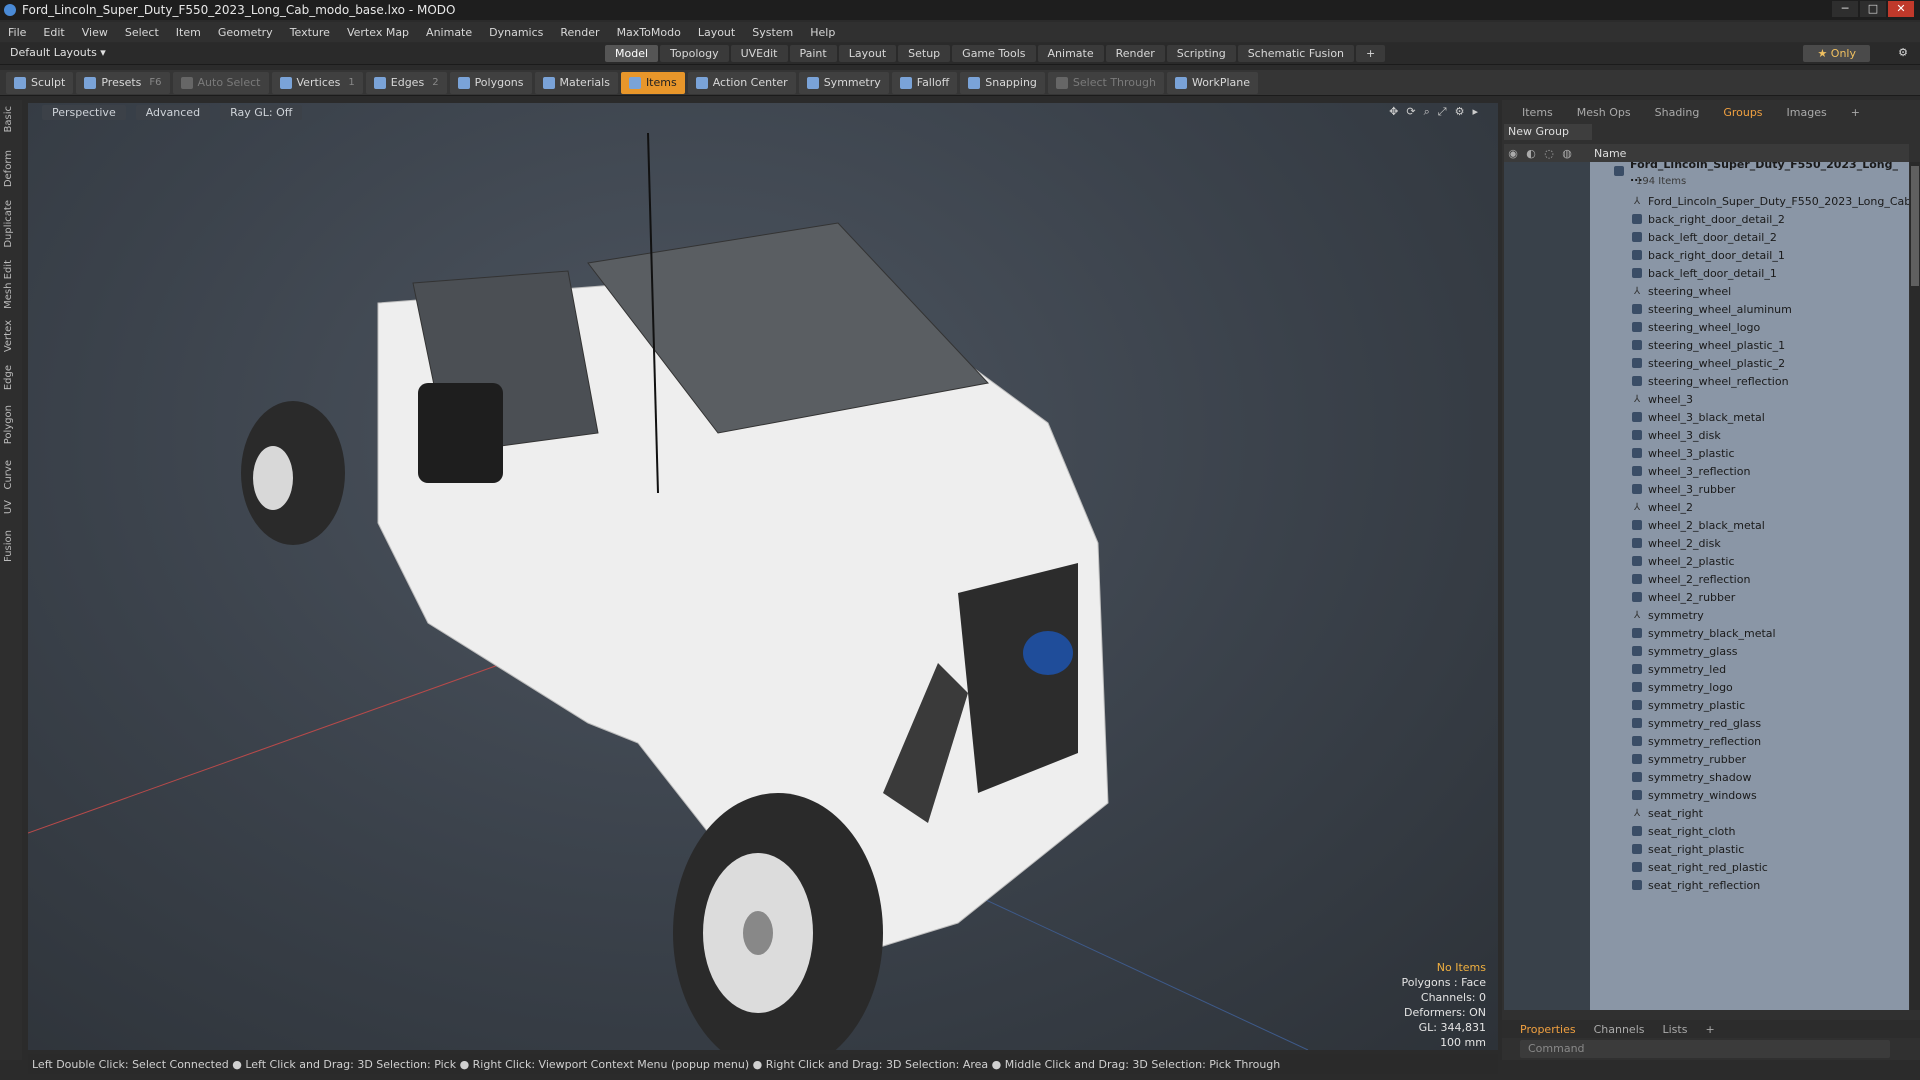 Image resolution: width=1920 pixels, height=1080 pixels. What do you see at coordinates (1706, 741) in the screenshot?
I see `tree-item: symmetry_reflection` at bounding box center [1706, 741].